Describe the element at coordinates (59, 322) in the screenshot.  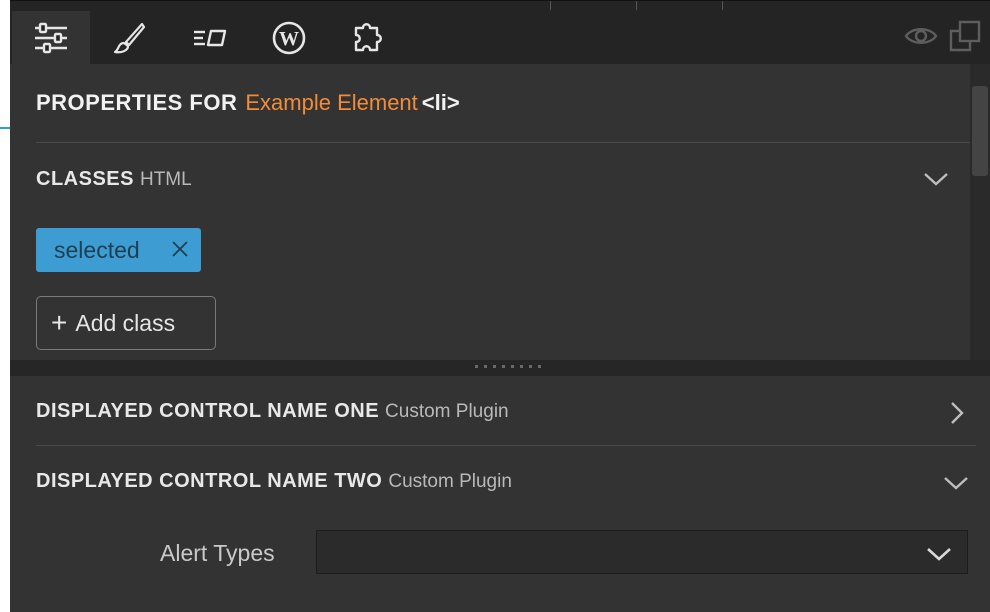
I see `plus-icon: +` at that location.